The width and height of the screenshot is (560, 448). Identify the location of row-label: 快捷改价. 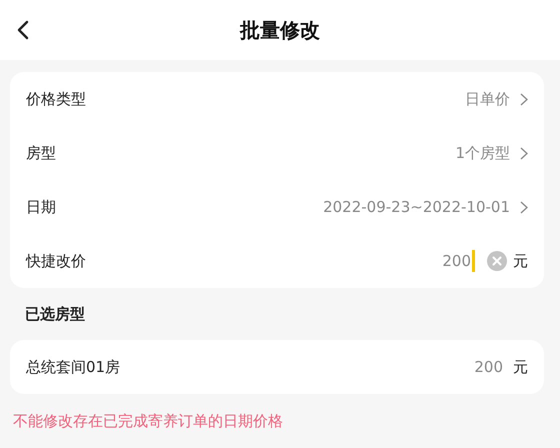
(56, 261).